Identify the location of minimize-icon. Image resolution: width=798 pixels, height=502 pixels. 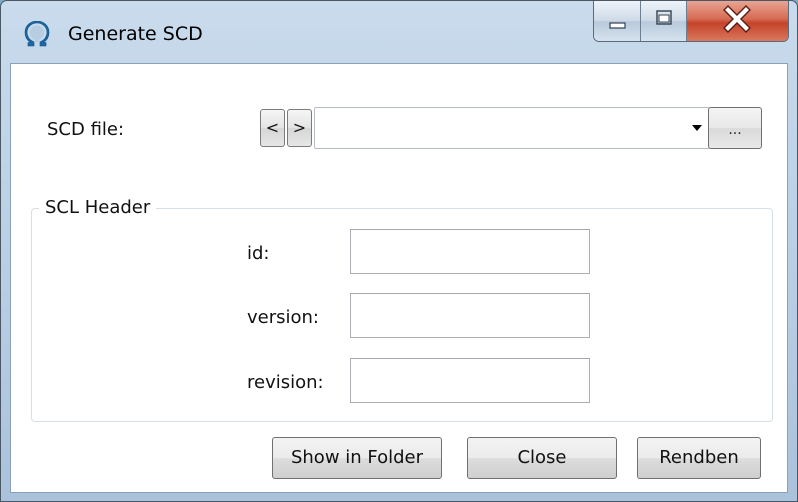
(617, 25).